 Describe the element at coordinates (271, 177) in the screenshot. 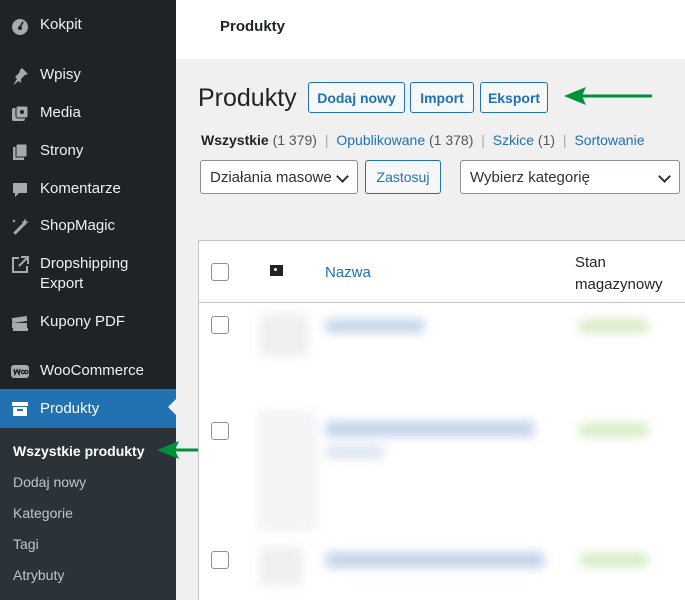

I see `bulk-actions-value: Działania masowe` at that location.